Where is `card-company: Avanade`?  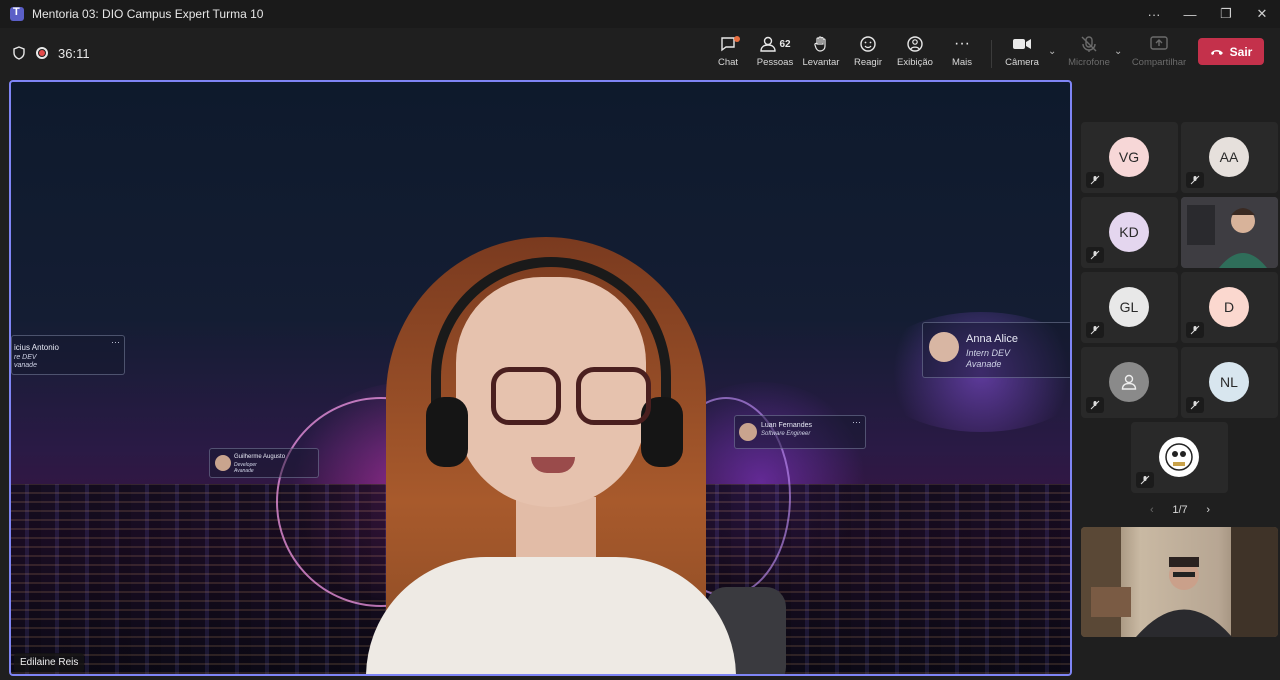
card-company: Avanade is located at coordinates (984, 364).